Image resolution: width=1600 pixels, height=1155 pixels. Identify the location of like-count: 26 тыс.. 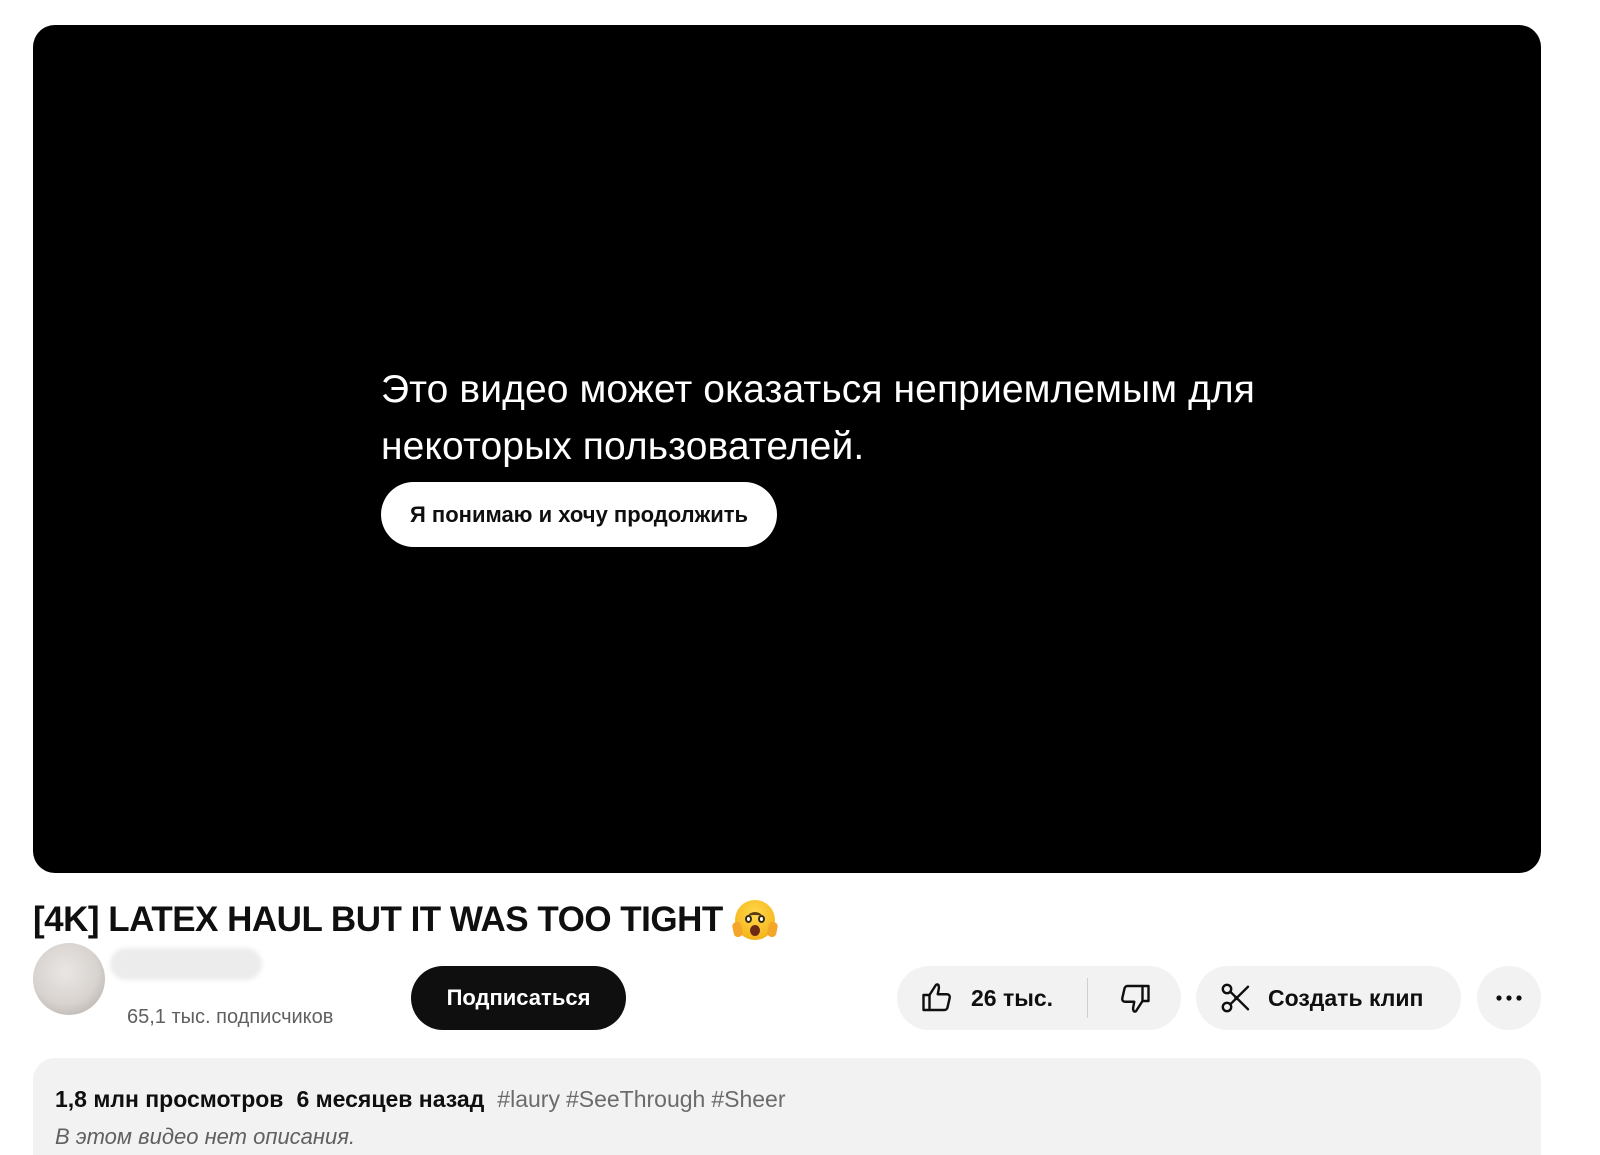
(1012, 997).